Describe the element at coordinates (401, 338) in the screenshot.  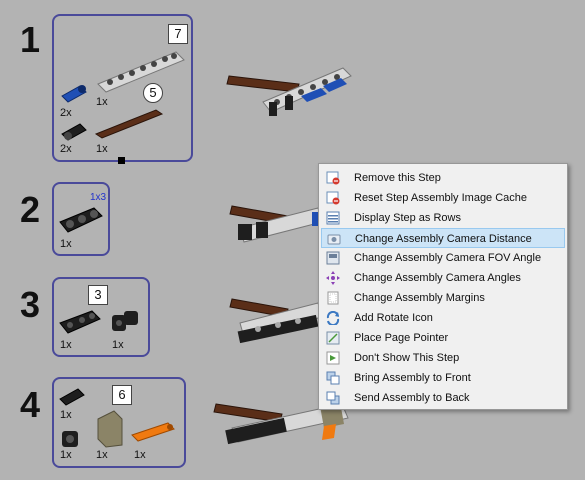
I see `menu-item-label: Place Page Pointer` at that location.